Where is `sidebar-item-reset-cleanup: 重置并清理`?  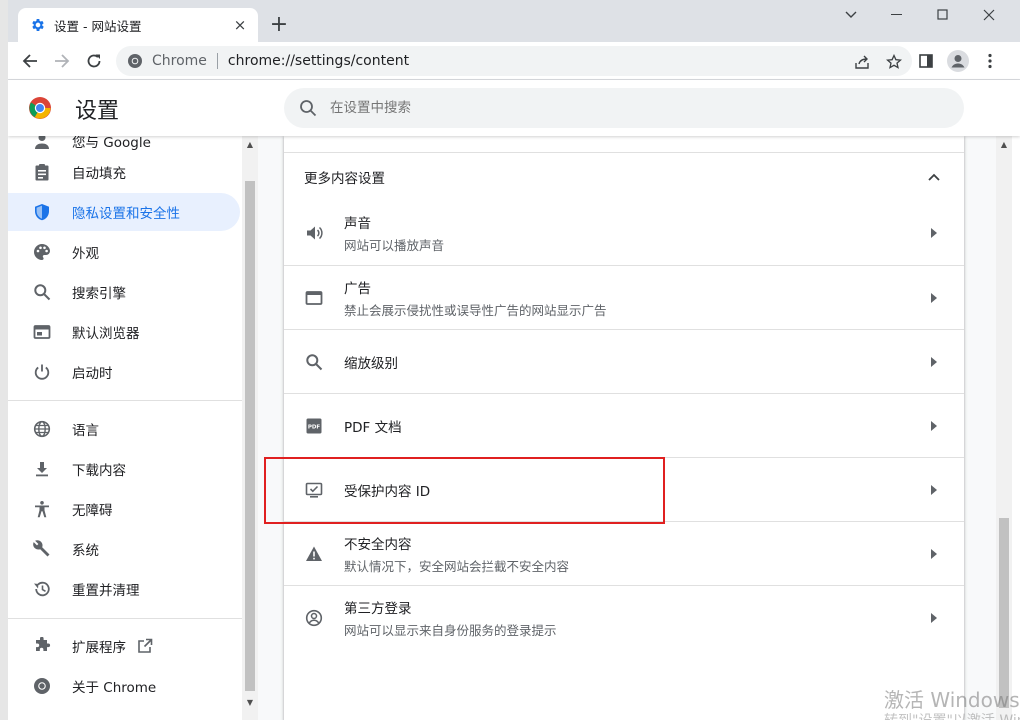
sidebar-item-reset-cleanup: 重置并清理 is located at coordinates (124, 589).